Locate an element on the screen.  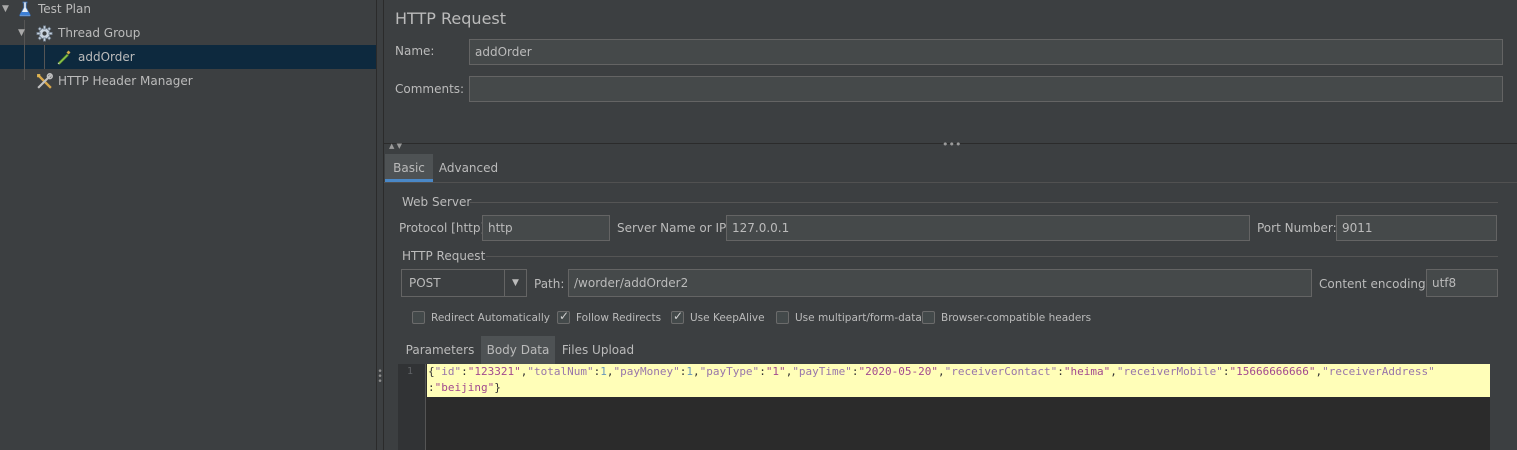
tree-item-label: Thread Group is located at coordinates (99, 33).